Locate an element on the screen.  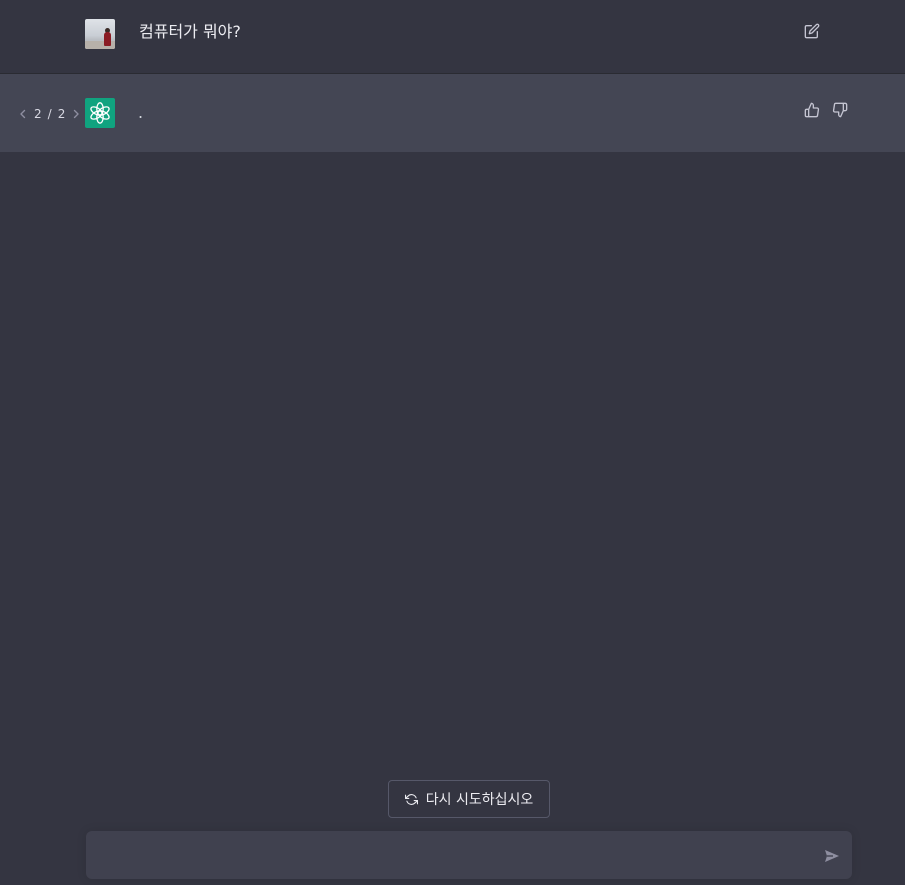
assistant-message-text: . is located at coordinates (141, 112).